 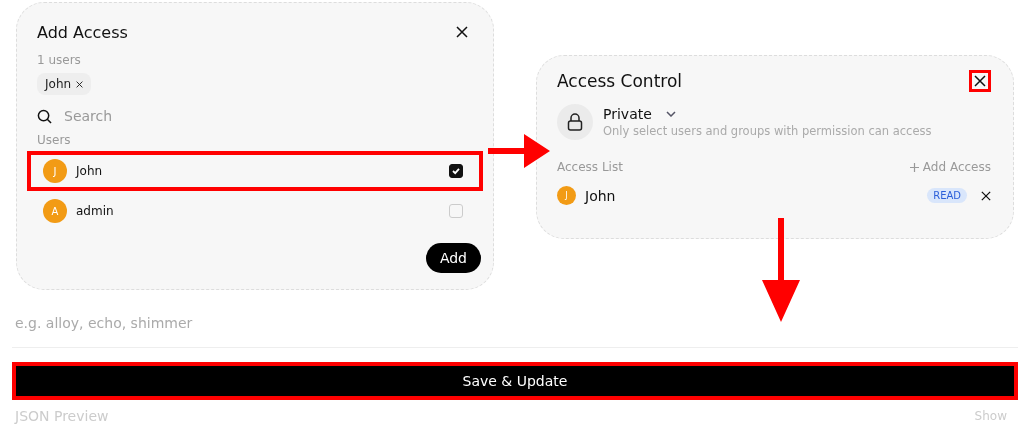 I want to click on add-button: Add, so click(x=453, y=258).